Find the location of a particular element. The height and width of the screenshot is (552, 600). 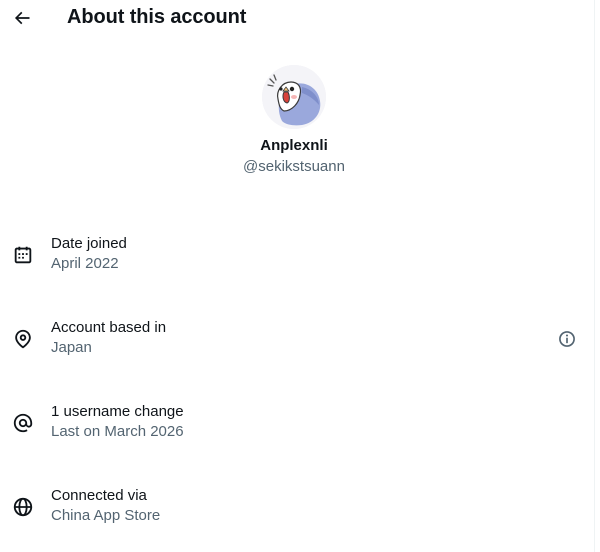

page-header: About this account is located at coordinates (297, 18).